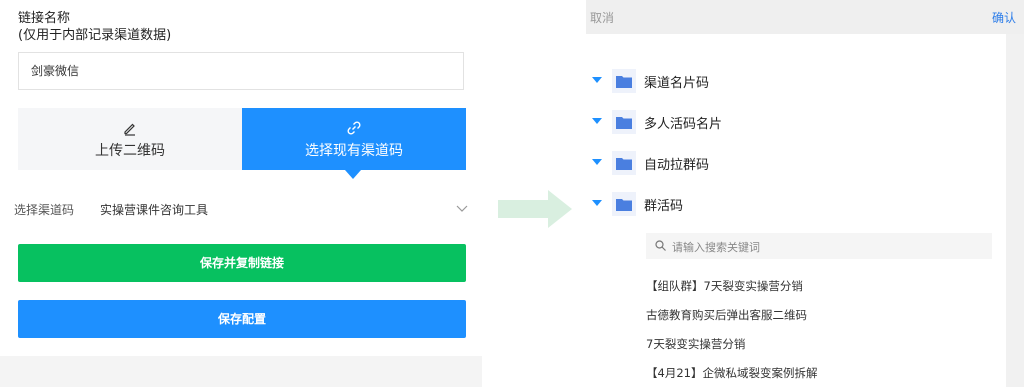 The width and height of the screenshot is (1024, 387). What do you see at coordinates (354, 151) in the screenshot?
I see `tab-select-label: 选择现有渠道码` at bounding box center [354, 151].